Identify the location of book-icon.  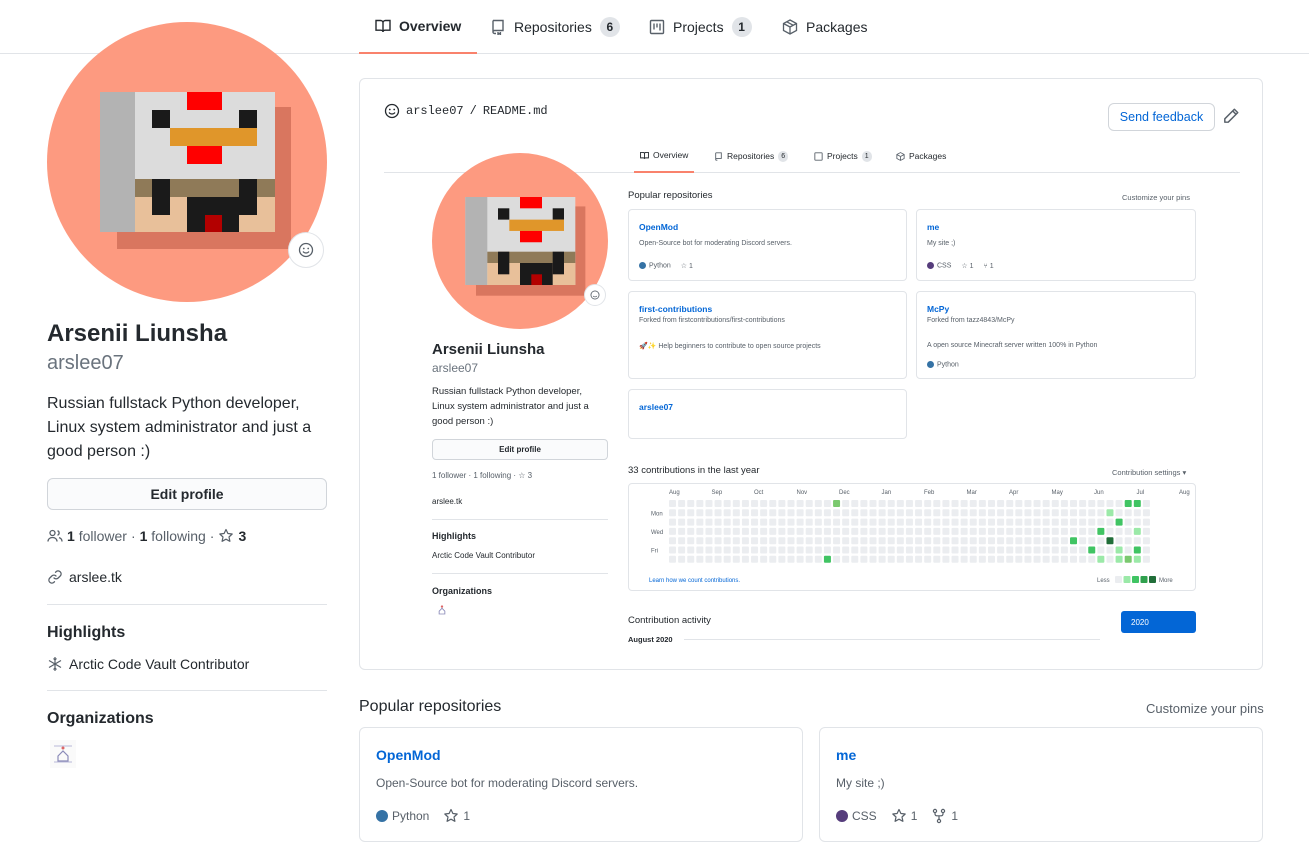
(644, 155).